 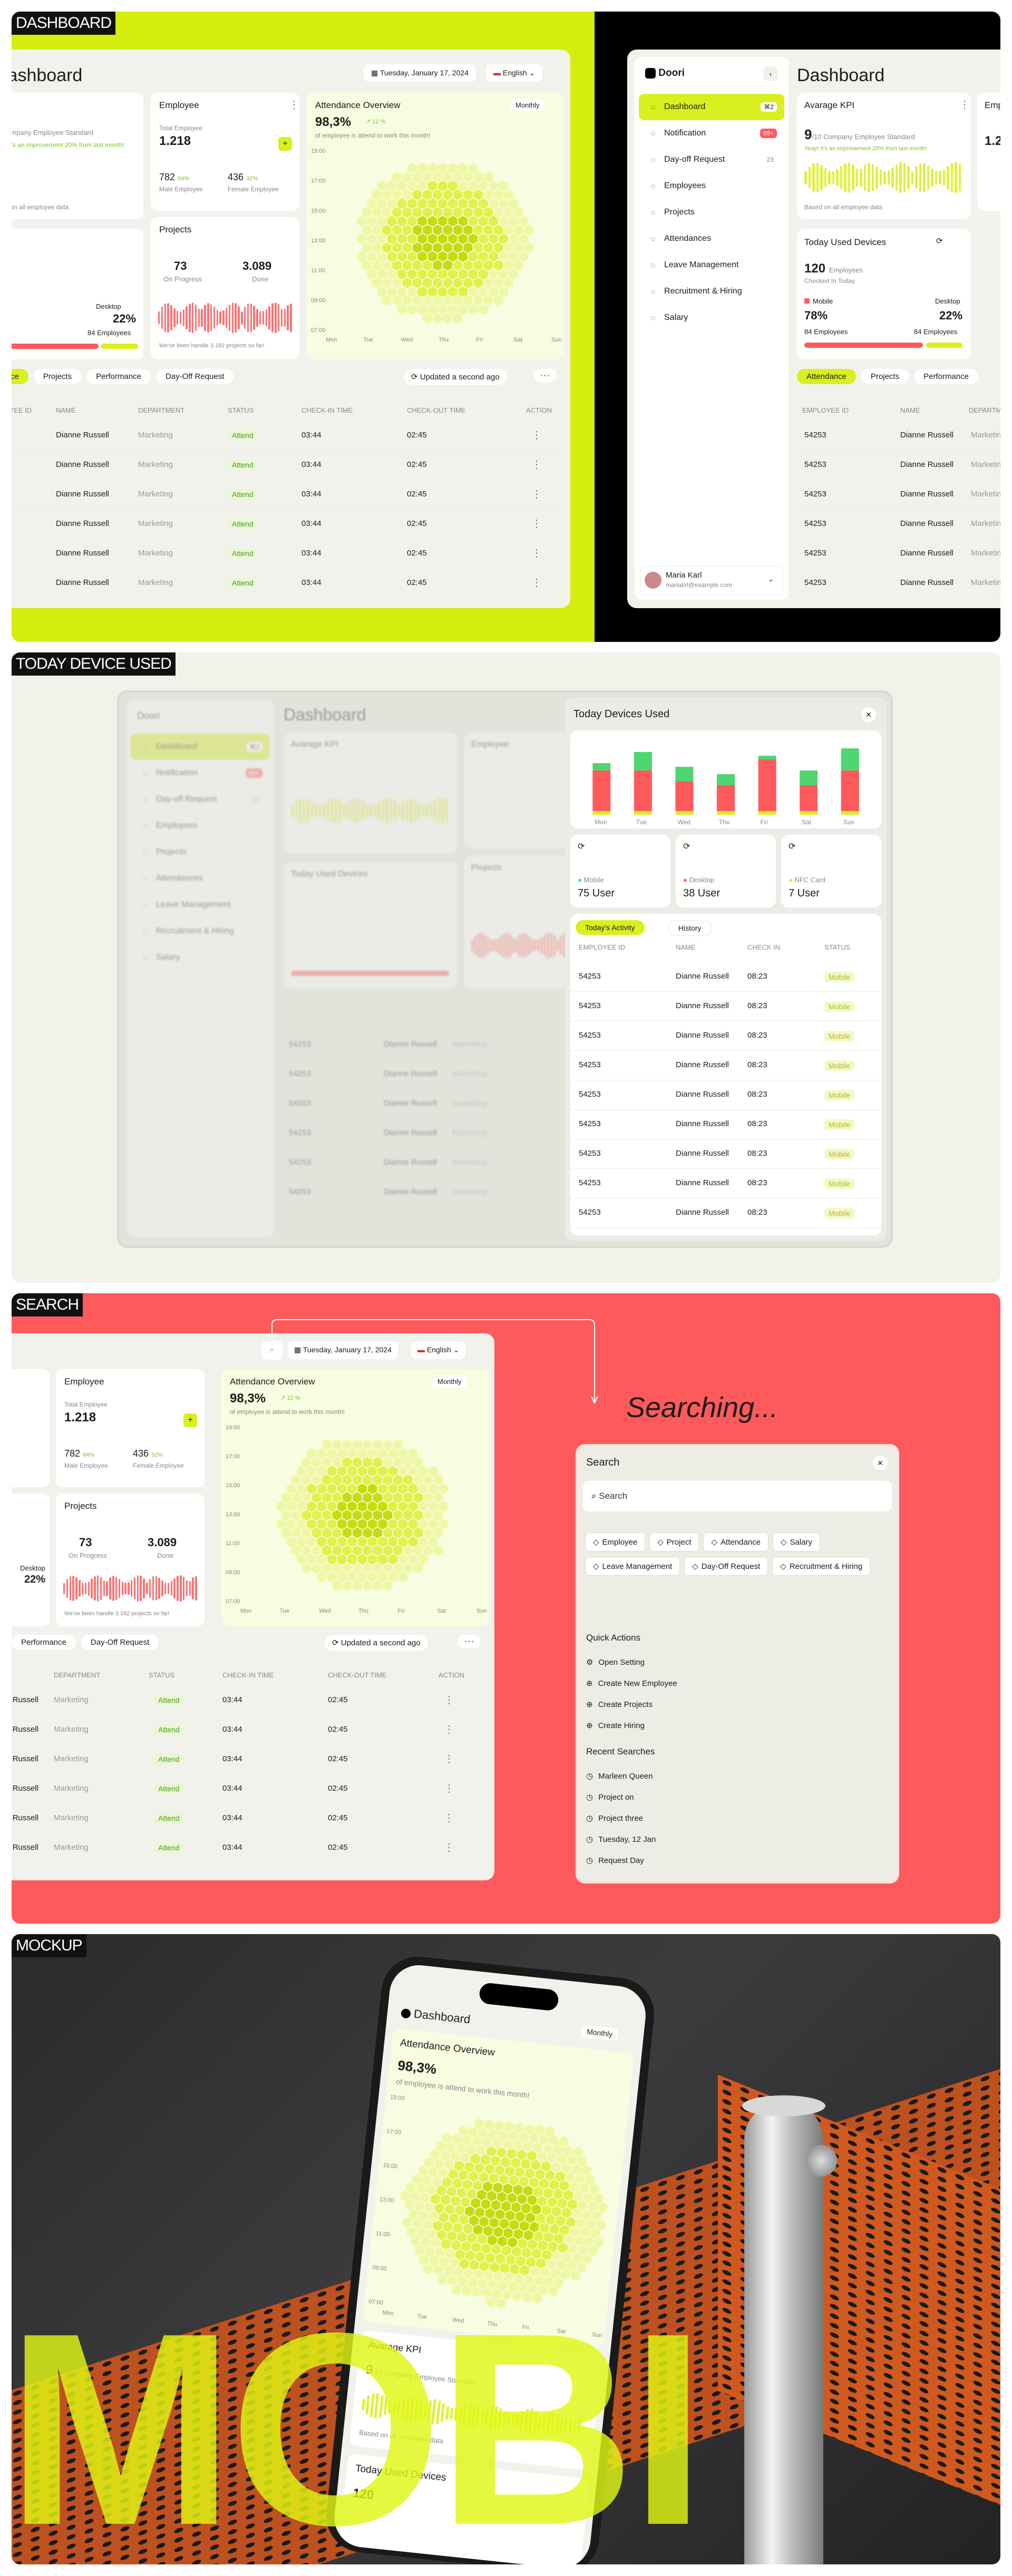 I want to click on sidebar-item-dashboard: ◌ Dashboard ⌘2, so click(x=711, y=107).